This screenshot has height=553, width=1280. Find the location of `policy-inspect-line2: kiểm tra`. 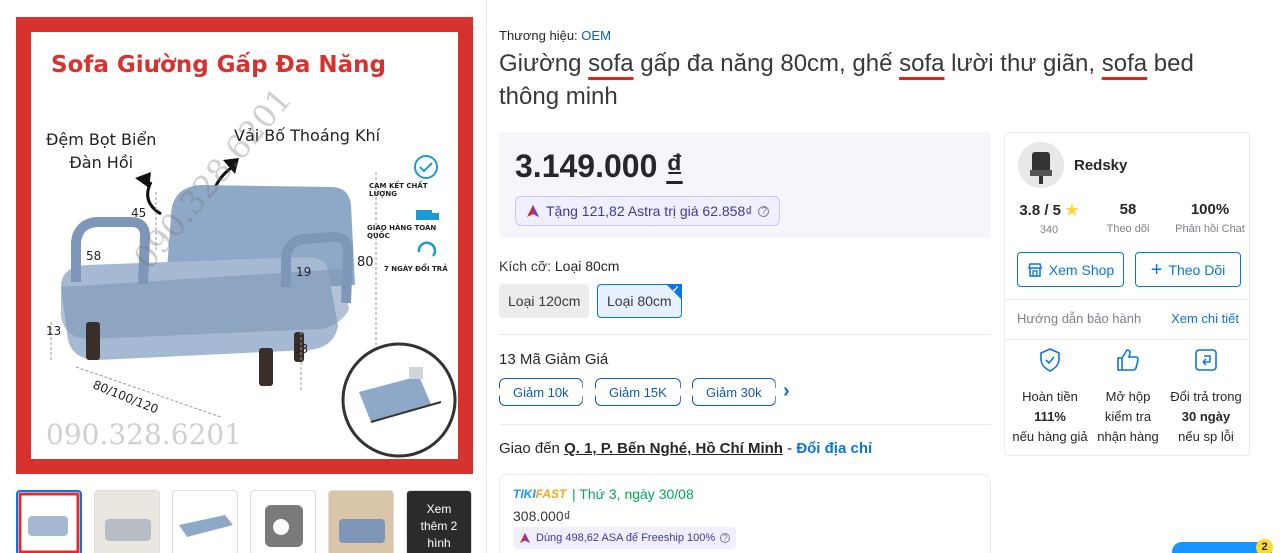

policy-inspect-line2: kiểm tra is located at coordinates (1128, 416).